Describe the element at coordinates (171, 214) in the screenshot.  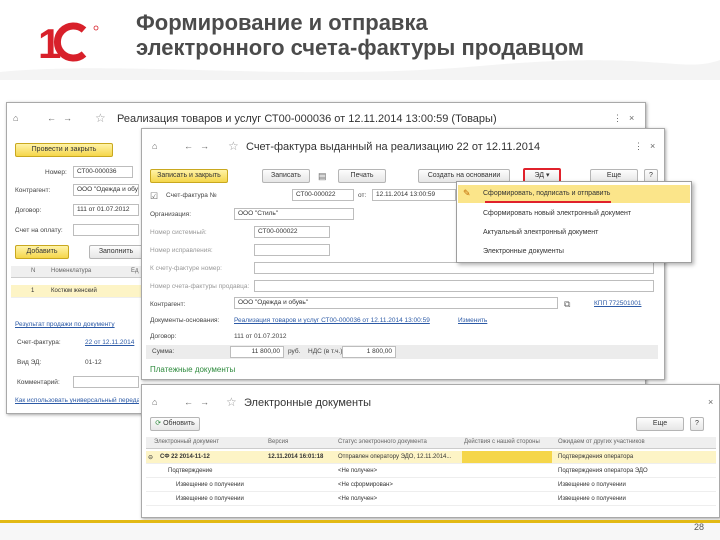
I see `organization-label: Организация:` at that location.